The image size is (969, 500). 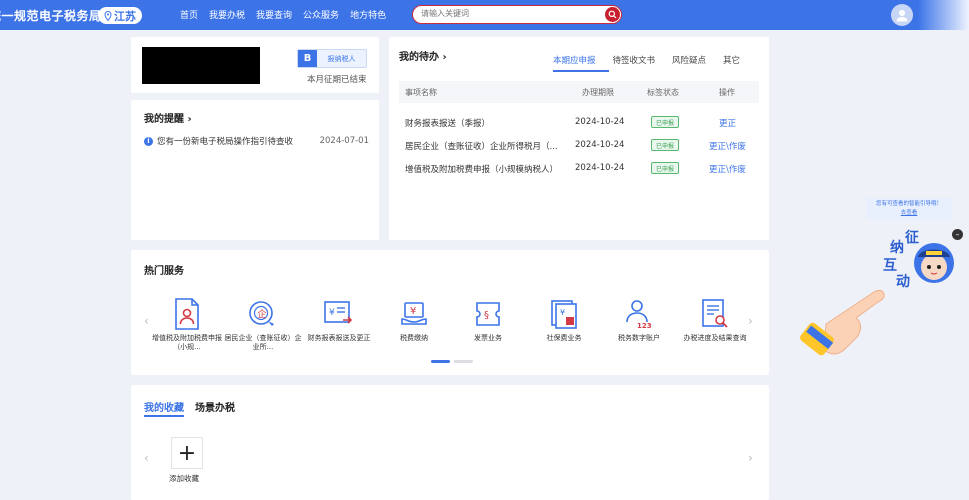 What do you see at coordinates (727, 92) in the screenshot?
I see `col-action: 操作` at bounding box center [727, 92].